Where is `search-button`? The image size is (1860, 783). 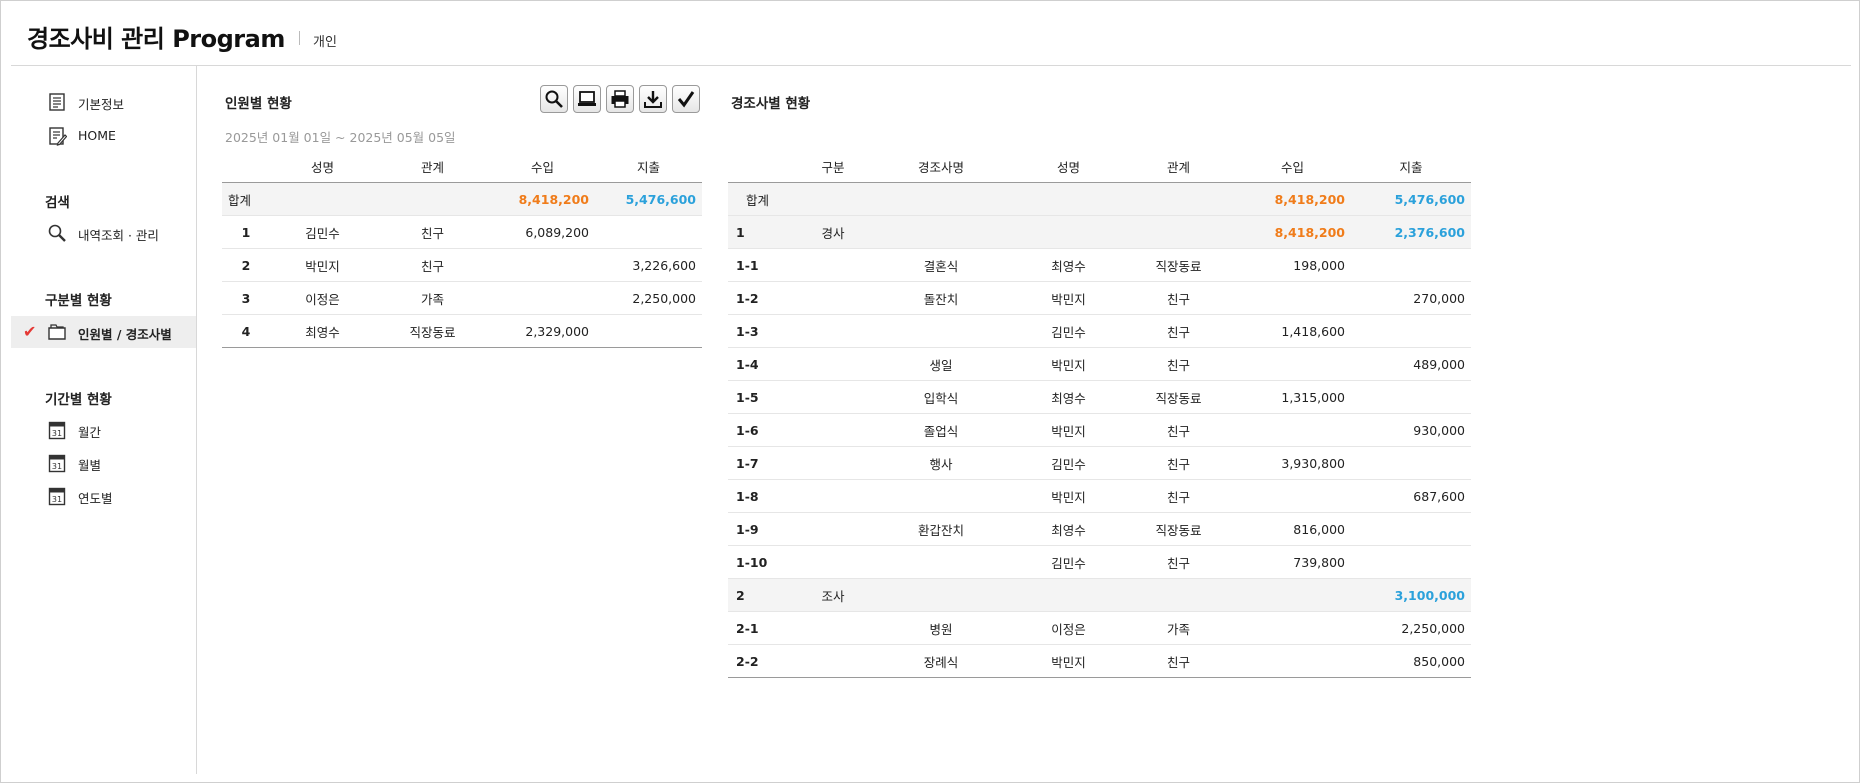
search-button is located at coordinates (554, 99).